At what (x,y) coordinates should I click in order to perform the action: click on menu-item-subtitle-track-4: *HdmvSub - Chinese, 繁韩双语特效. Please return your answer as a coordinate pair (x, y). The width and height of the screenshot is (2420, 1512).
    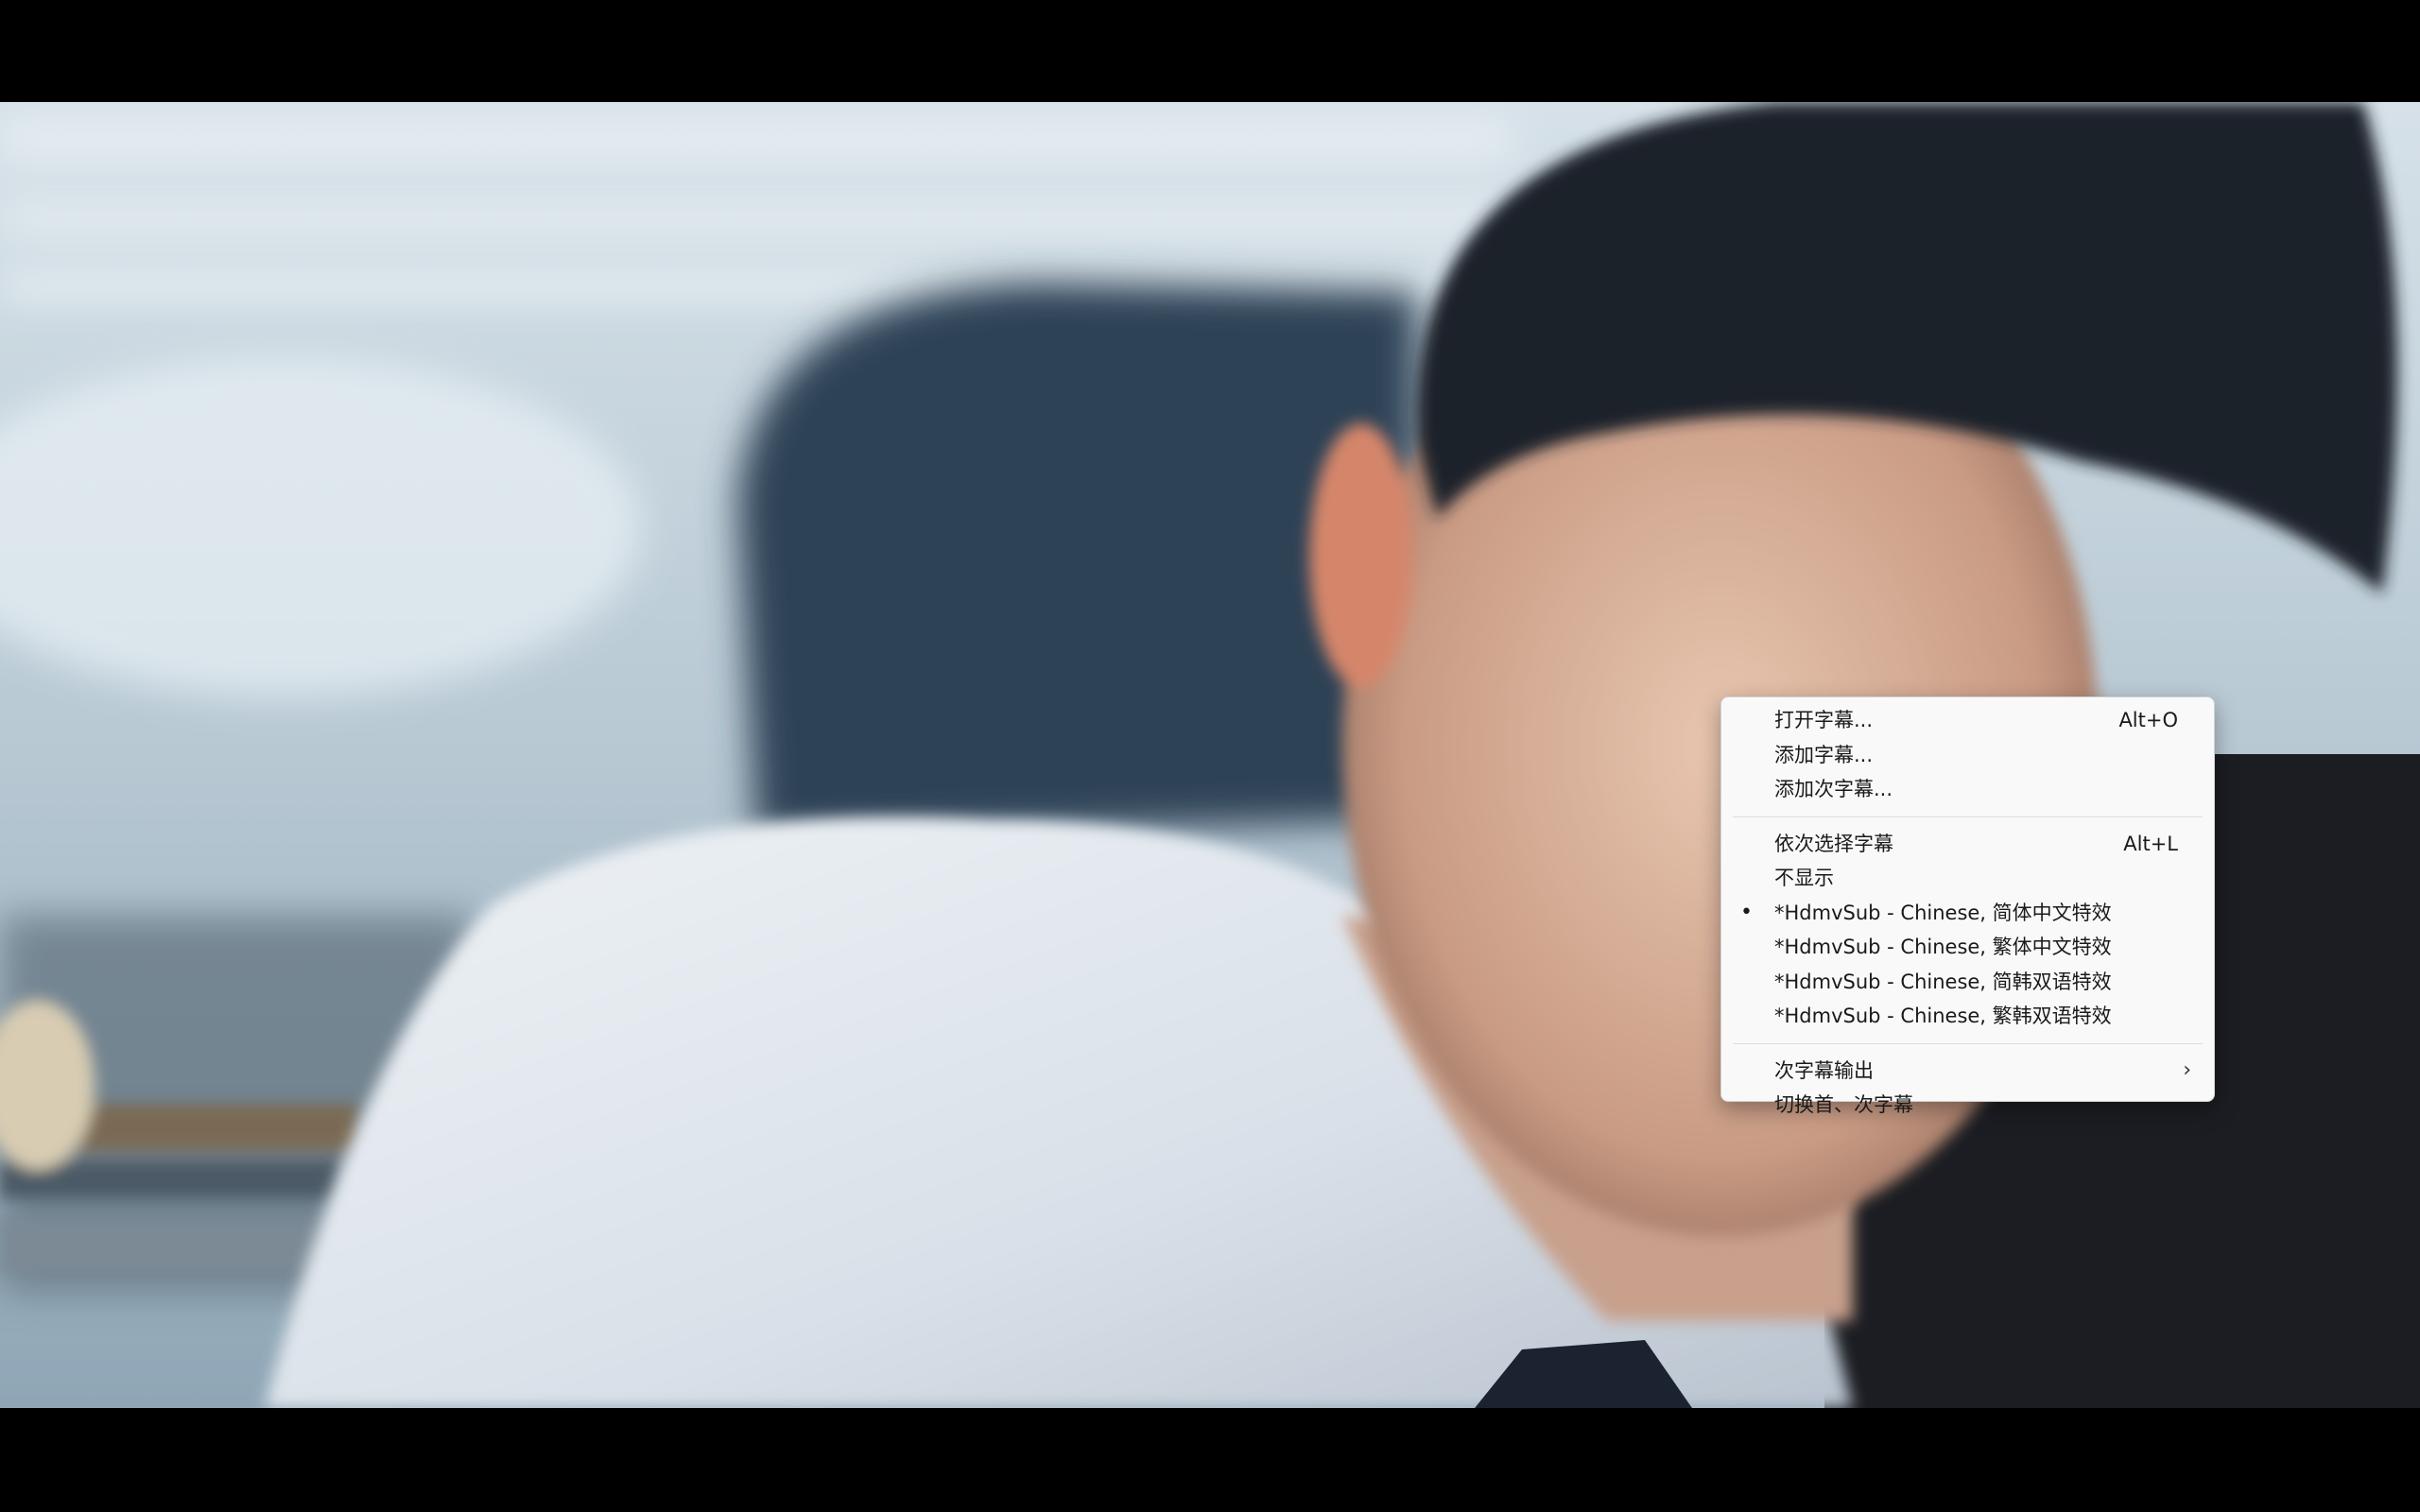
    Looking at the image, I should click on (1968, 1016).